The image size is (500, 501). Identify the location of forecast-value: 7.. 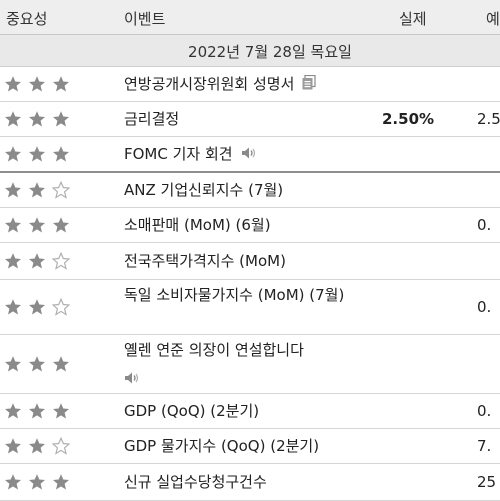
(484, 446).